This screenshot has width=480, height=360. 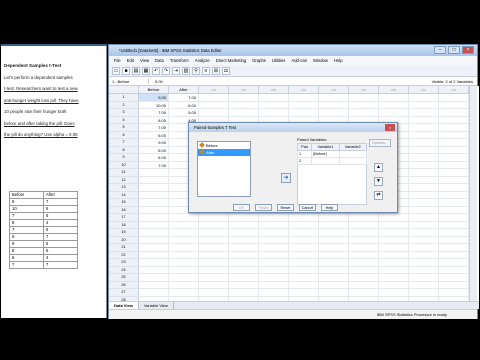 I want to click on menu-item-add-ons: Add-ons, so click(x=299, y=60).